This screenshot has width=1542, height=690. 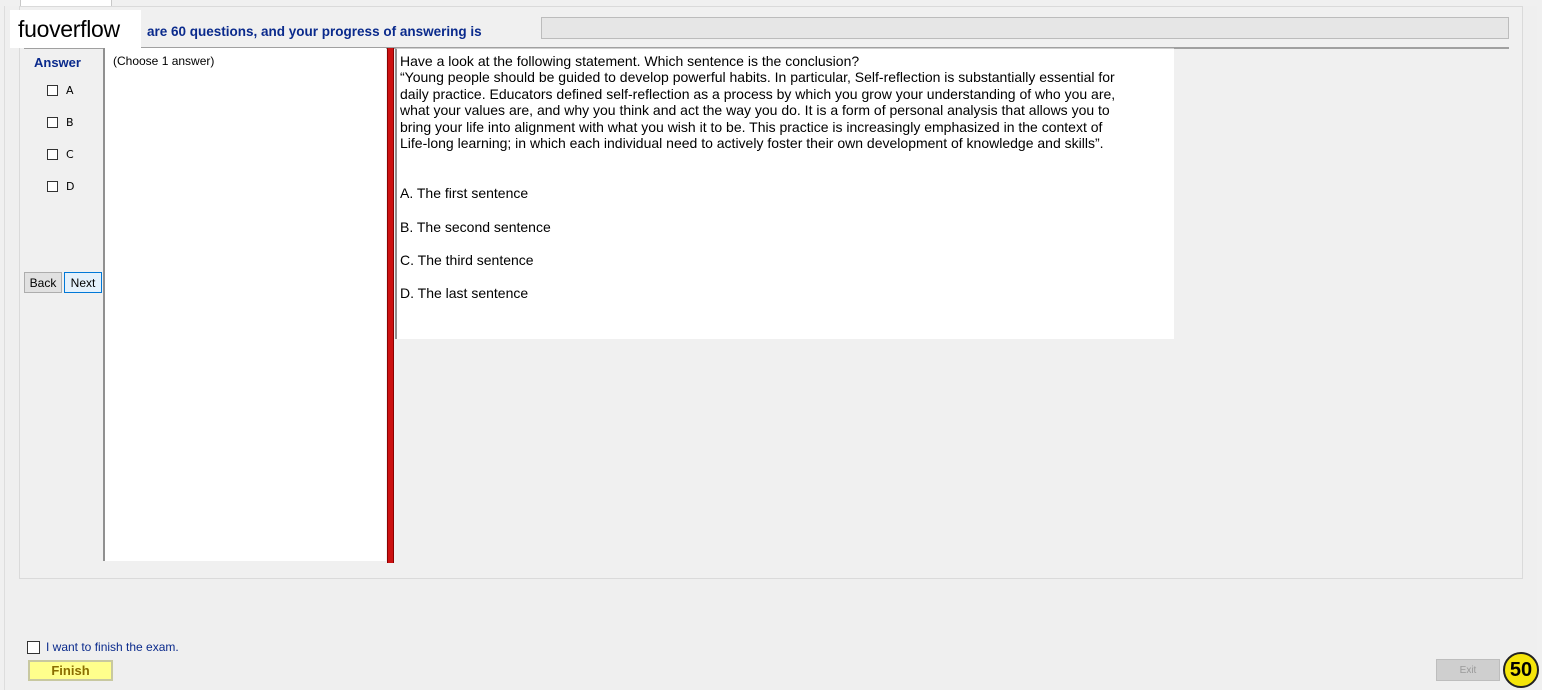 I want to click on timer-badge: 50, so click(x=1521, y=670).